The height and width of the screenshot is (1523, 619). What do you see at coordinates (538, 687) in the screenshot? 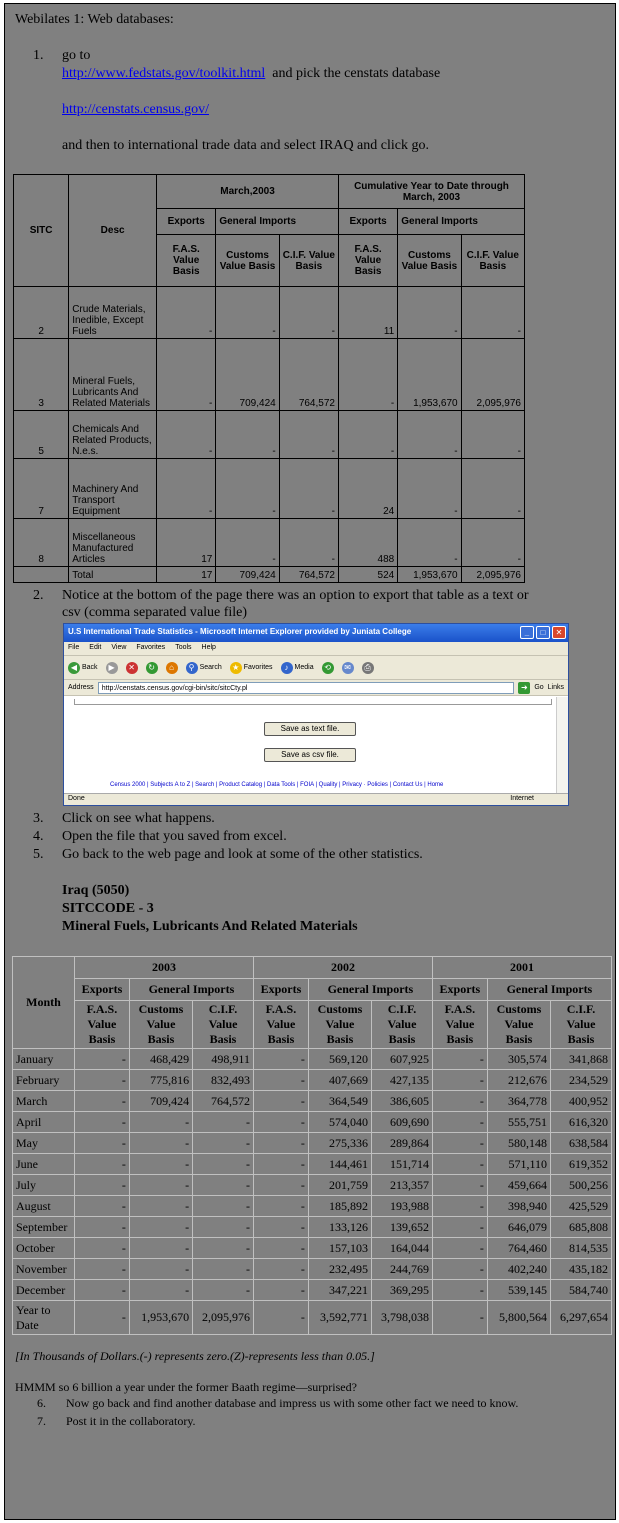
I see `go-button: Go` at bounding box center [538, 687].